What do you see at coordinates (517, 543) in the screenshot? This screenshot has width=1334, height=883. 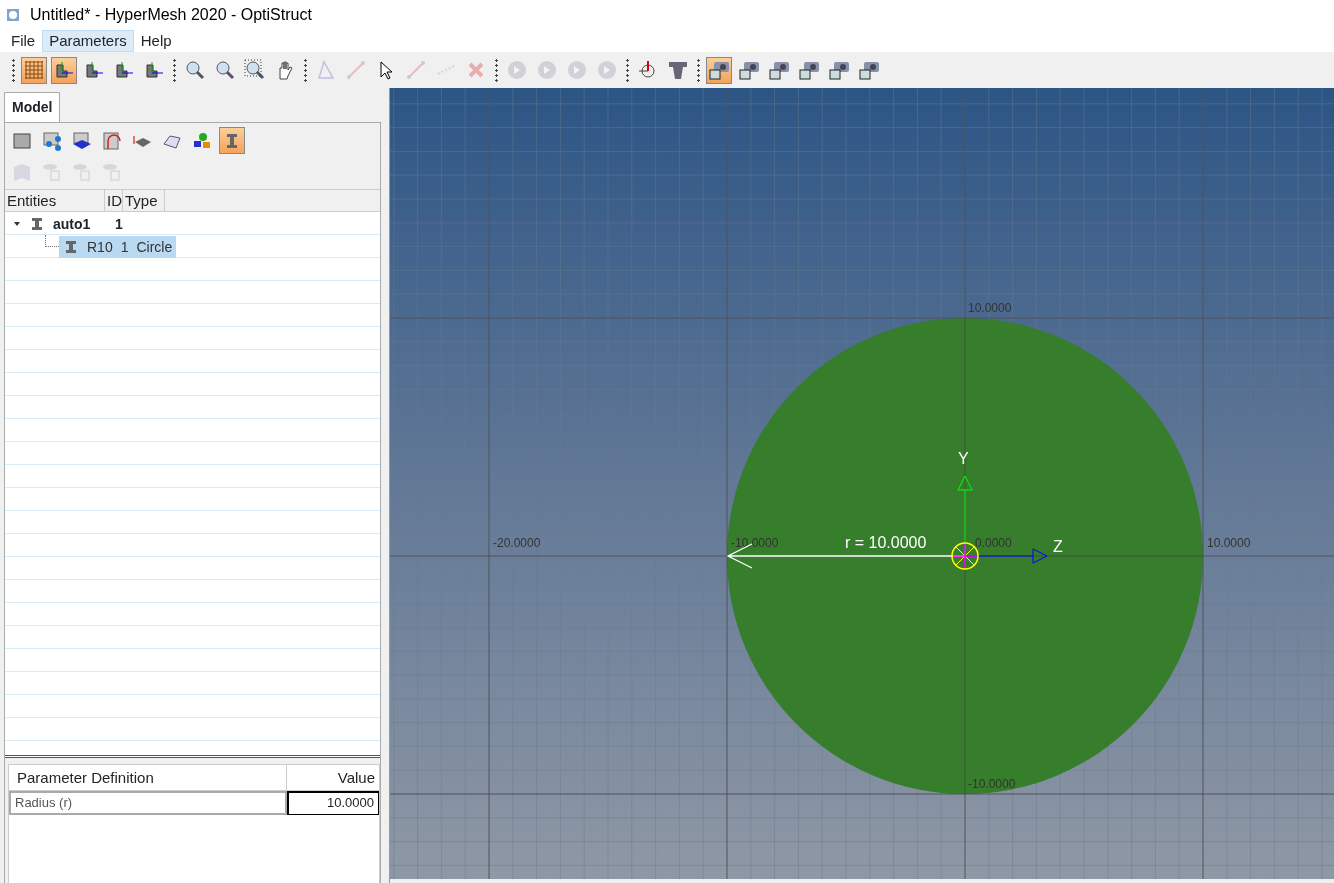 I see `axis-tick-label: -20.0000` at bounding box center [517, 543].